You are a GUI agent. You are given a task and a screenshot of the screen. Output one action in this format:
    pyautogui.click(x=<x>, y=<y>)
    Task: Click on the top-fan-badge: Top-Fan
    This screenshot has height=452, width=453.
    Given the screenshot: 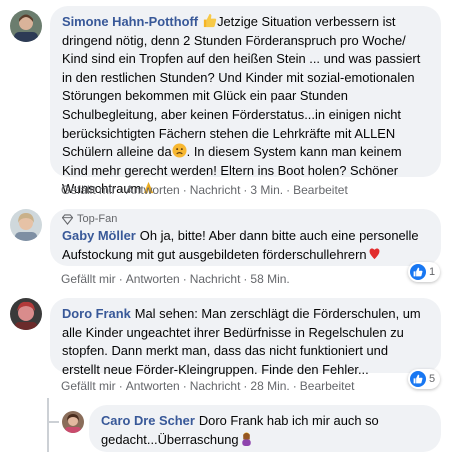 What is the action you would take?
    pyautogui.click(x=245, y=219)
    